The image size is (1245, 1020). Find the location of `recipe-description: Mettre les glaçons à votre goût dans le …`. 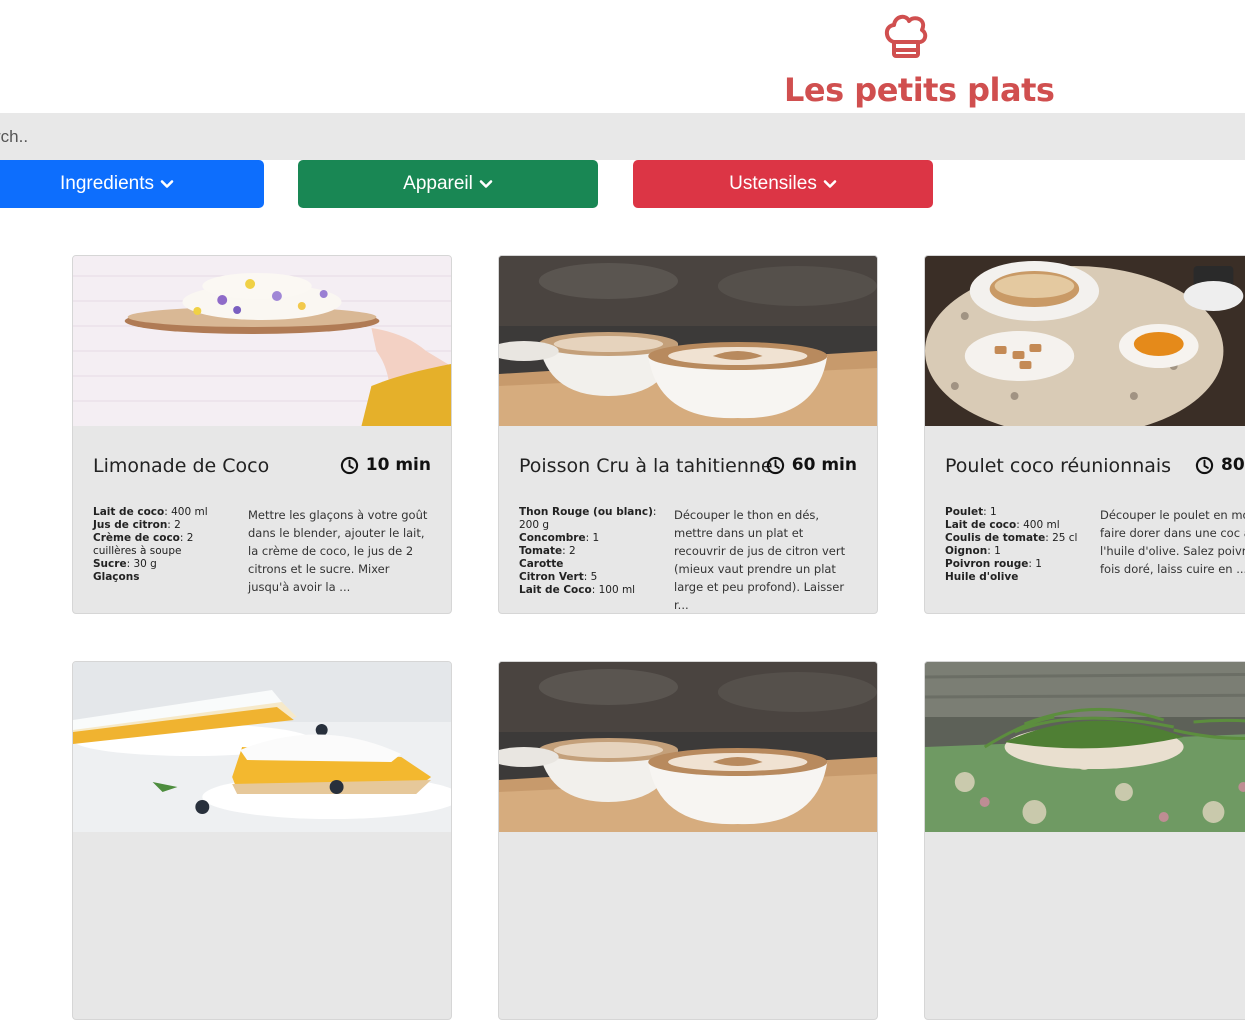

recipe-description: Mettre les glaçons à votre goût dans le … is located at coordinates (338, 551).